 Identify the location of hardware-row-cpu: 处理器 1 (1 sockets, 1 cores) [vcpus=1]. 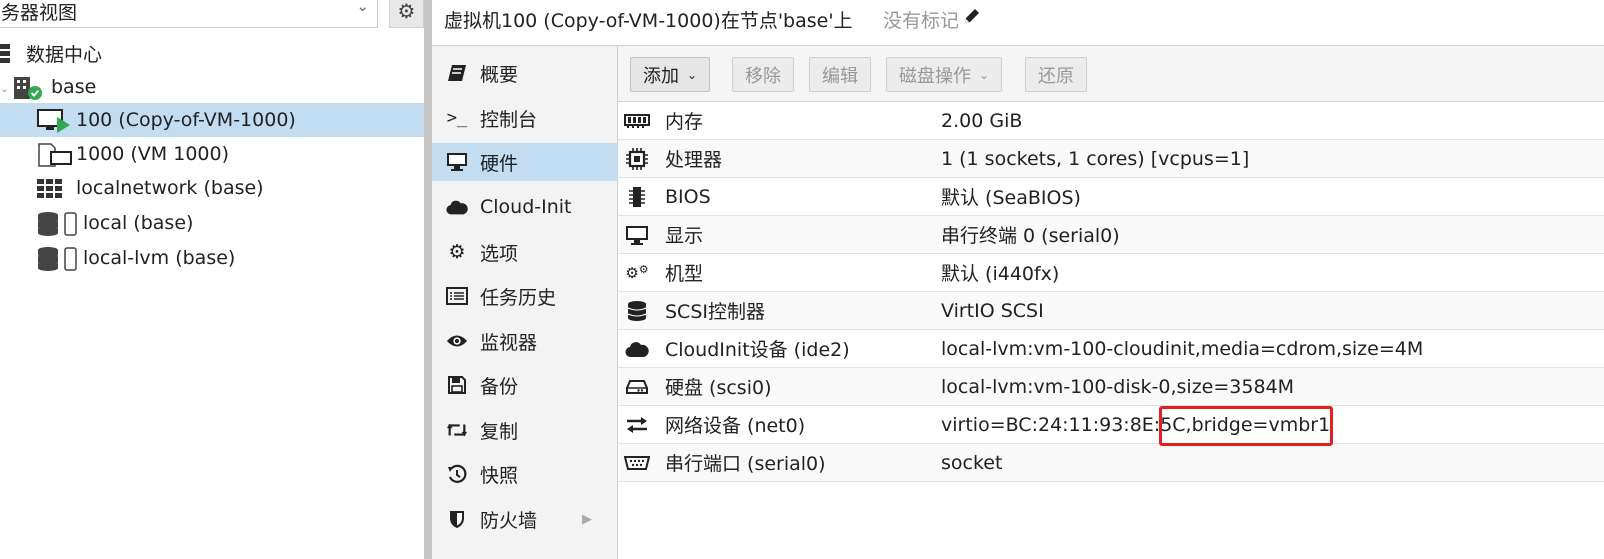
(1111, 159).